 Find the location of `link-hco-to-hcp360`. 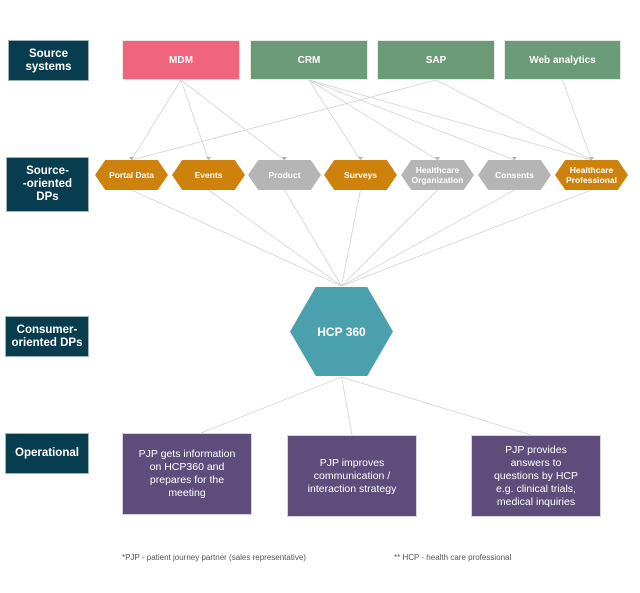

link-hco-to-hcp360 is located at coordinates (389, 238).